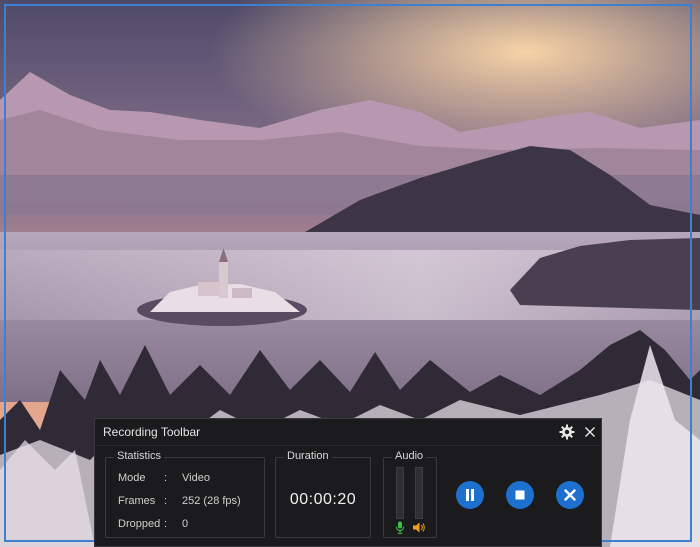 The width and height of the screenshot is (700, 547). I want to click on duration-value: 00:00:20, so click(323, 499).